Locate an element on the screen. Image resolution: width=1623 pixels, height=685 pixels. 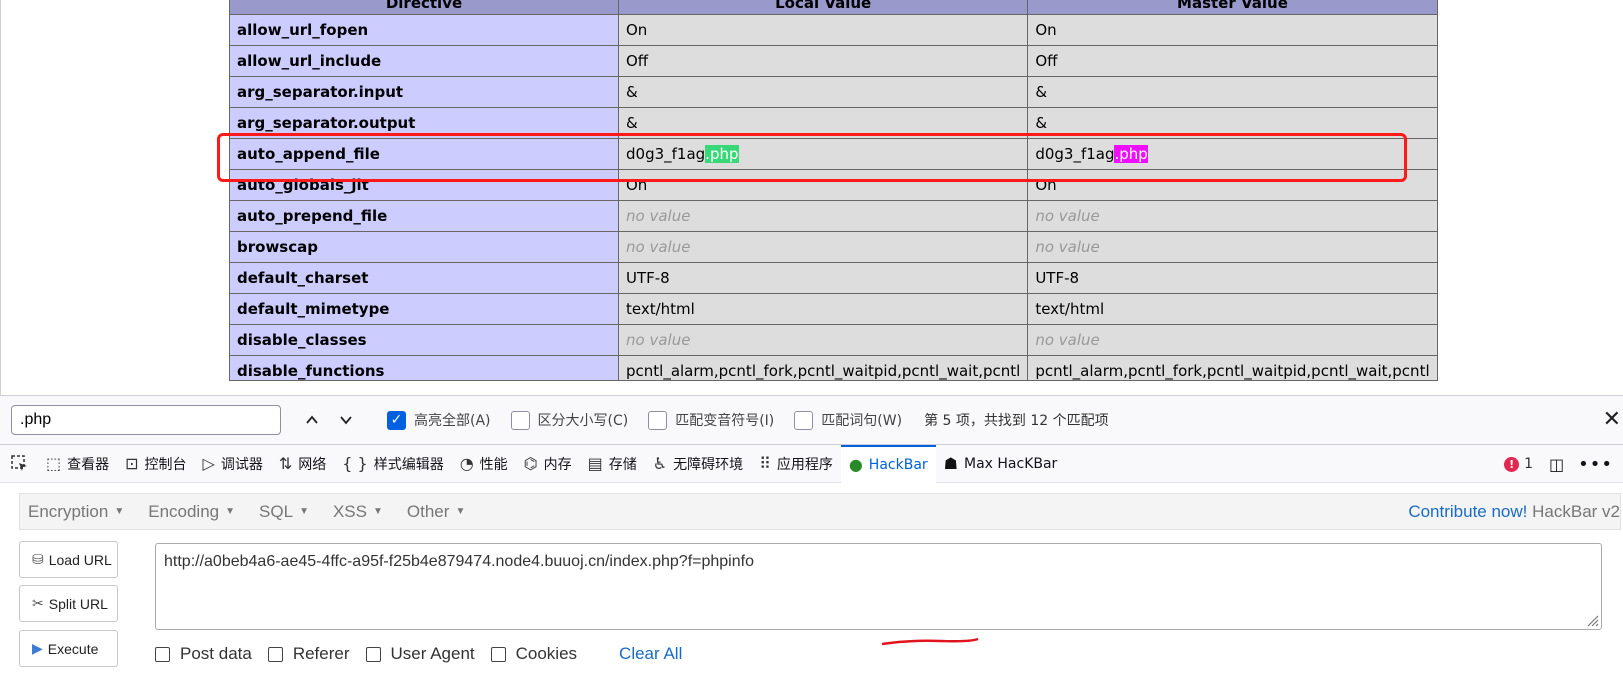
find-next-icon is located at coordinates (346, 420).